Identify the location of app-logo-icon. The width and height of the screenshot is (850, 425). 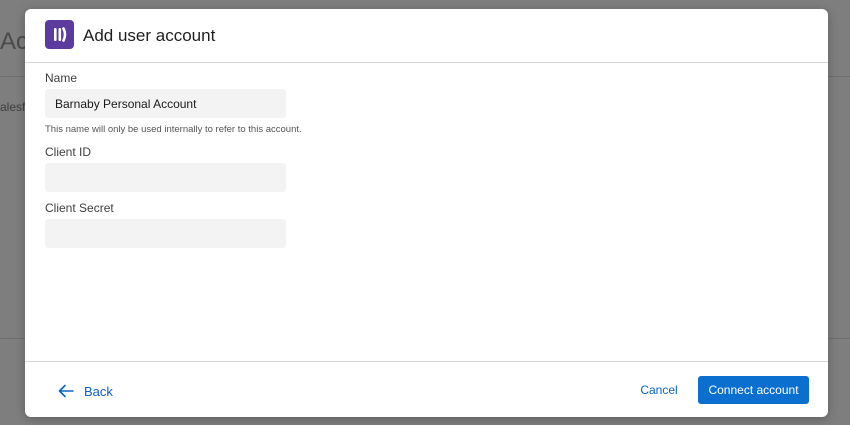
(59, 34).